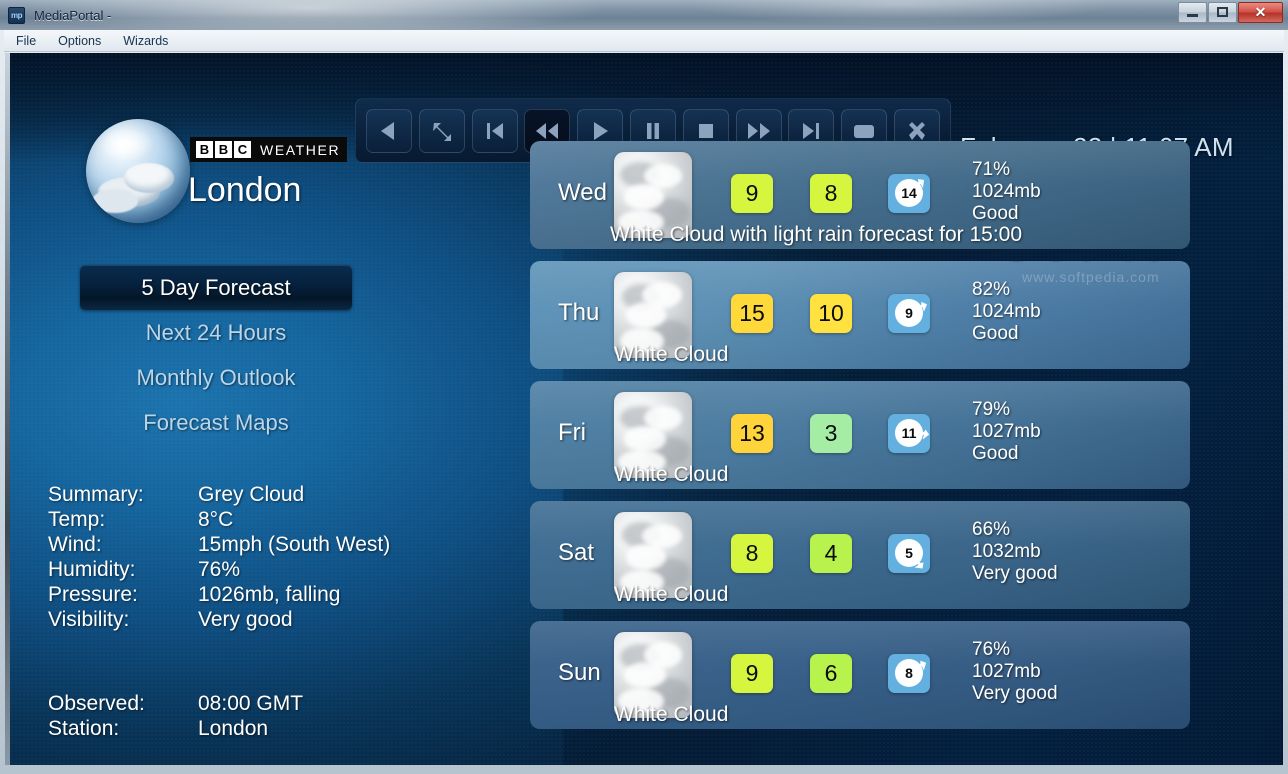  What do you see at coordinates (175, 729) in the screenshot?
I see `station-row: Station: London` at bounding box center [175, 729].